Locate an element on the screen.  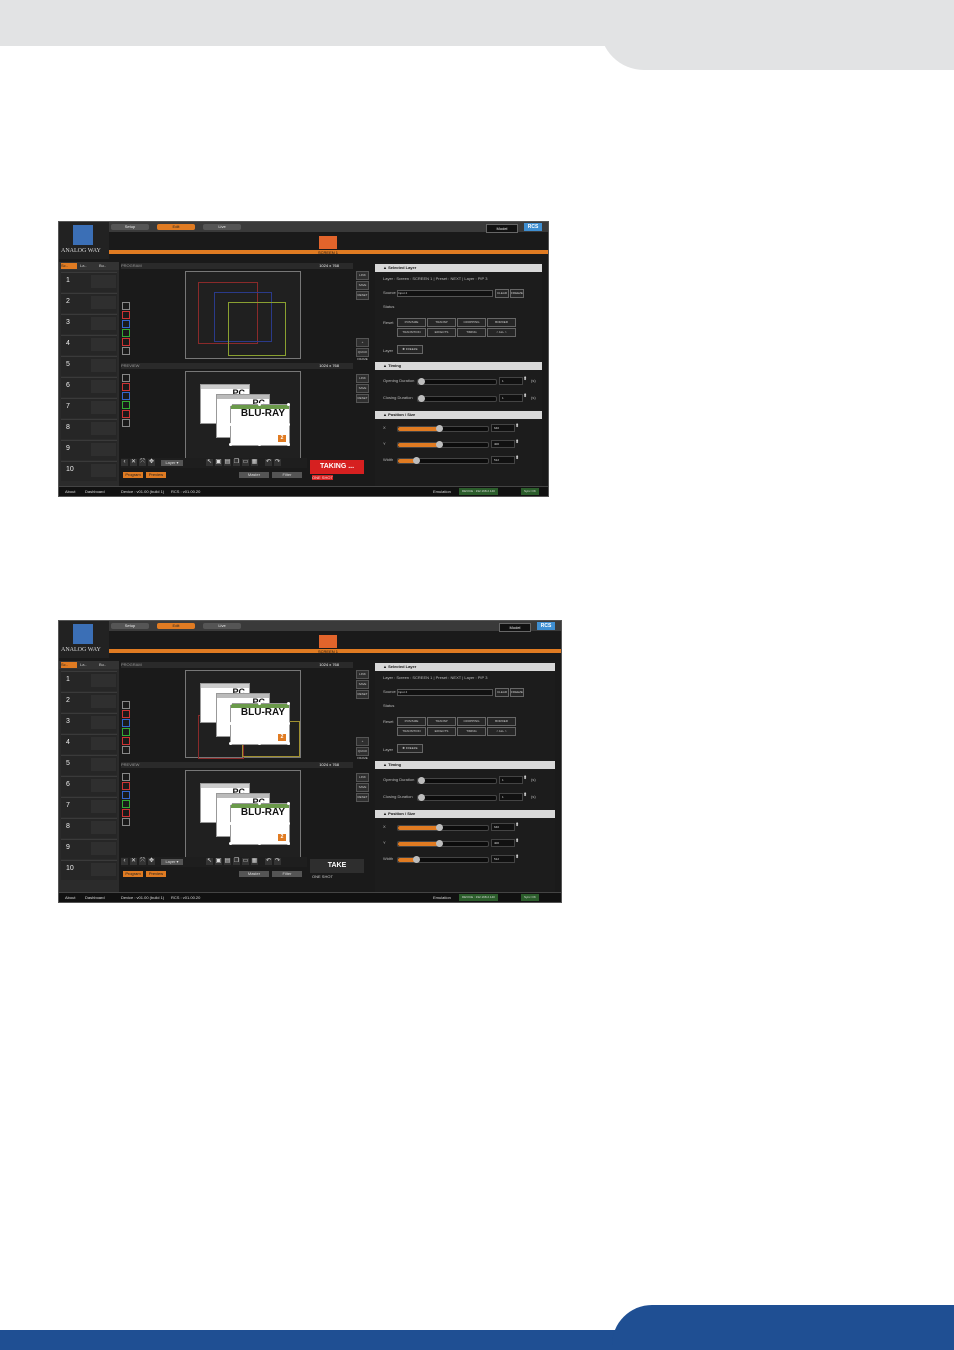
source-select: Input 4 is located at coordinates (445, 692).